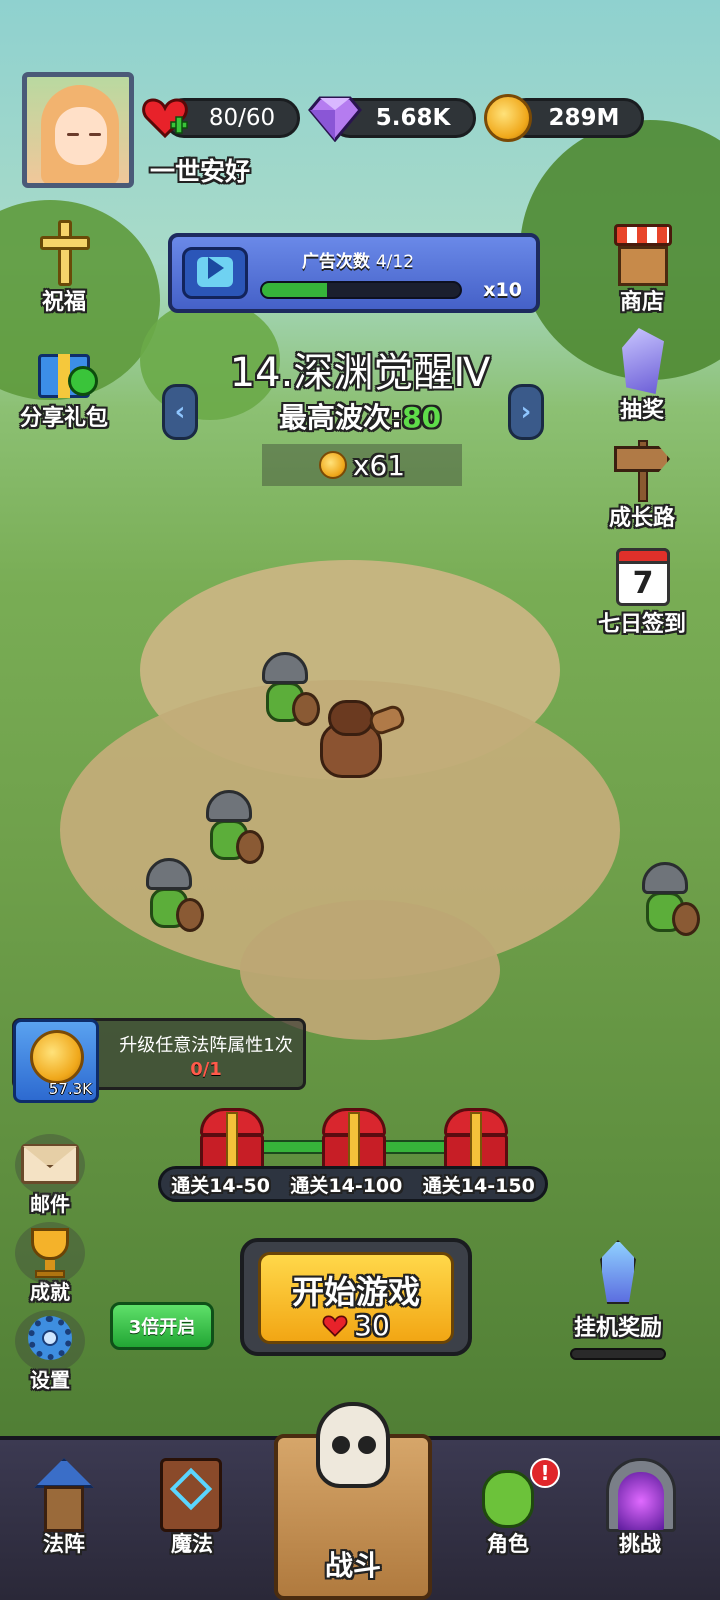 Image resolution: width=720 pixels, height=1600 pixels. I want to click on achievement-button: 成就, so click(50, 1263).